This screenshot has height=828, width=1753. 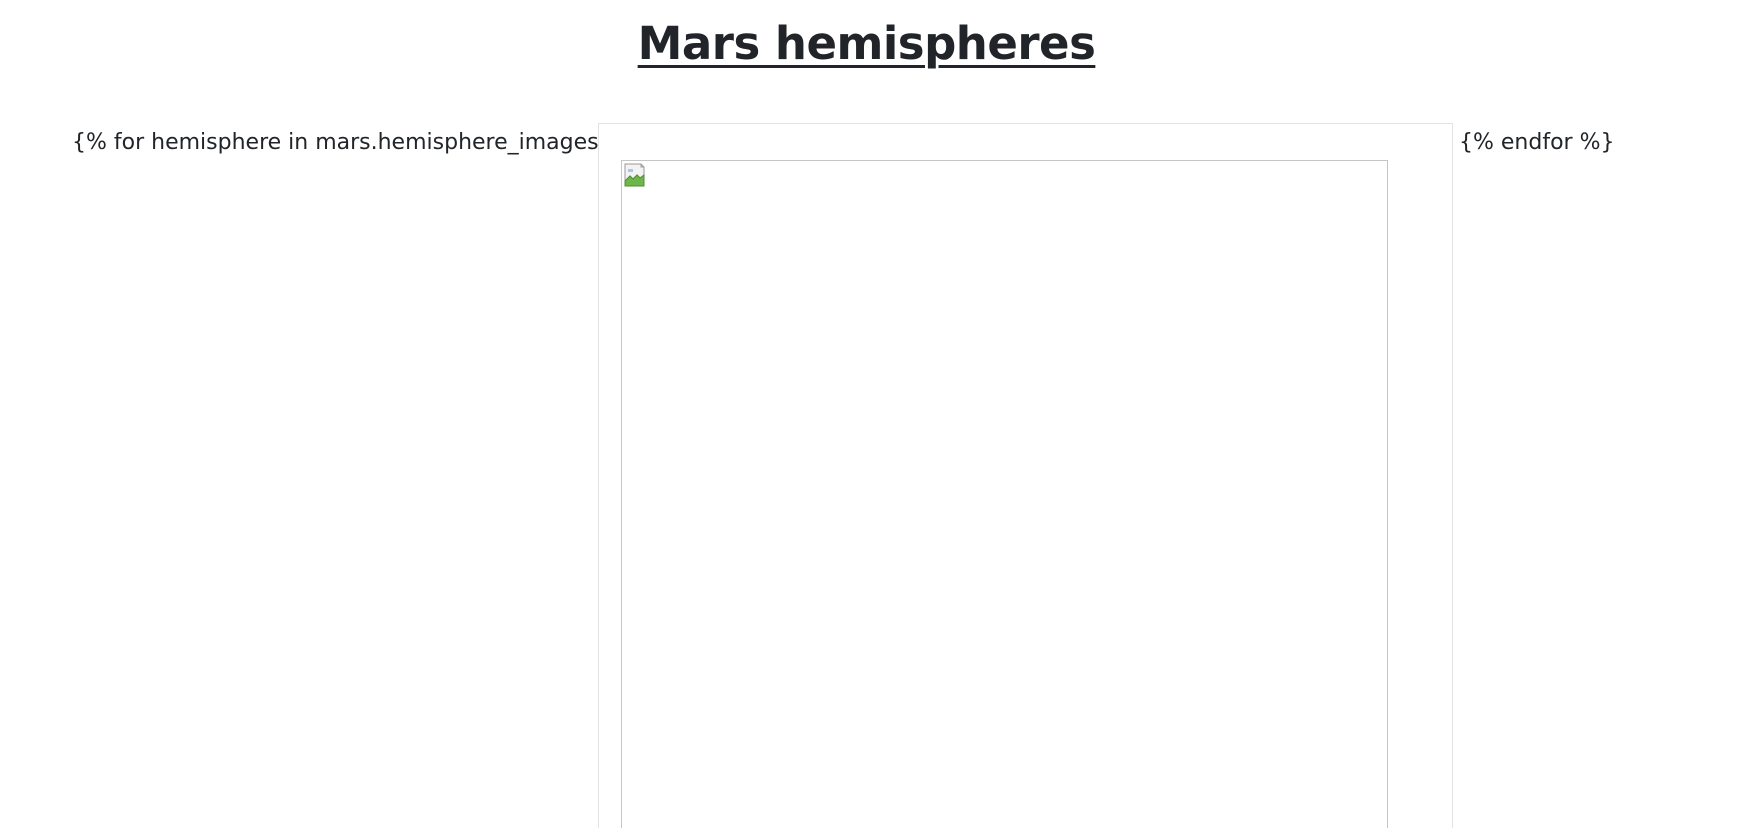 I want to click on broken-image-icon, so click(x=634, y=175).